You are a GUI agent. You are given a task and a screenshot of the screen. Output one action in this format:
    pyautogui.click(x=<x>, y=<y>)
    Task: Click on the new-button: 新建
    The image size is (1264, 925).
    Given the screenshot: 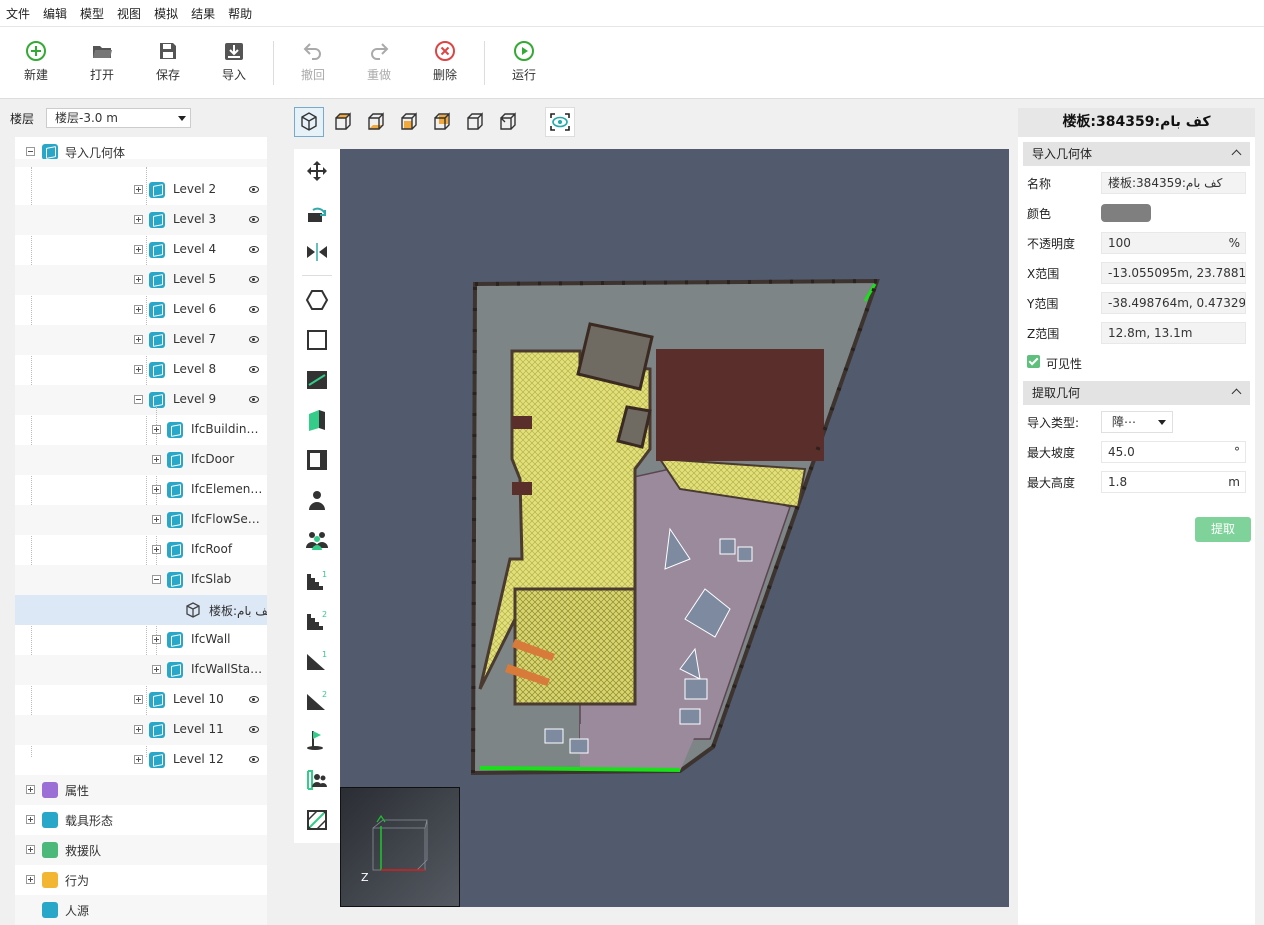 What is the action you would take?
    pyautogui.click(x=36, y=61)
    